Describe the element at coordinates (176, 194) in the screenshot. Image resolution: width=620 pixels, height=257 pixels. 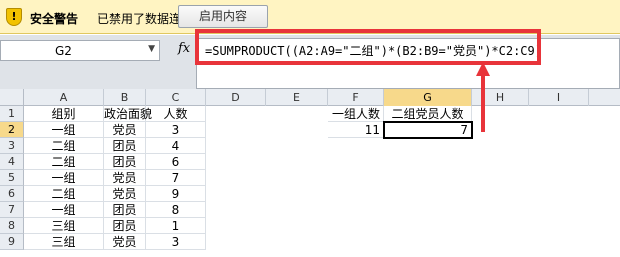
I see `cell-c6: 9` at that location.